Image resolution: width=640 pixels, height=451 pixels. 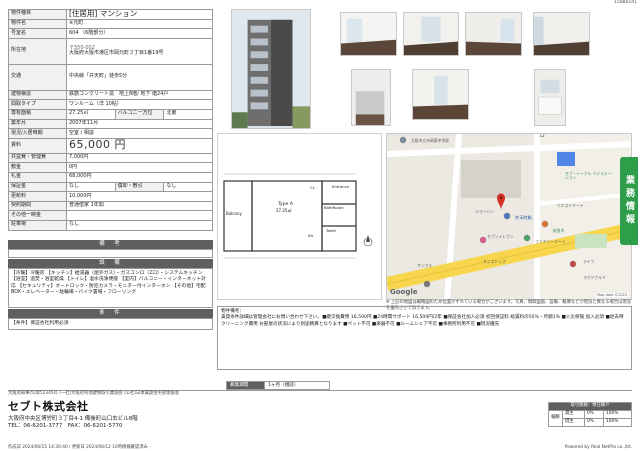 I want to click on remarks-empty-box, so click(x=110, y=253).